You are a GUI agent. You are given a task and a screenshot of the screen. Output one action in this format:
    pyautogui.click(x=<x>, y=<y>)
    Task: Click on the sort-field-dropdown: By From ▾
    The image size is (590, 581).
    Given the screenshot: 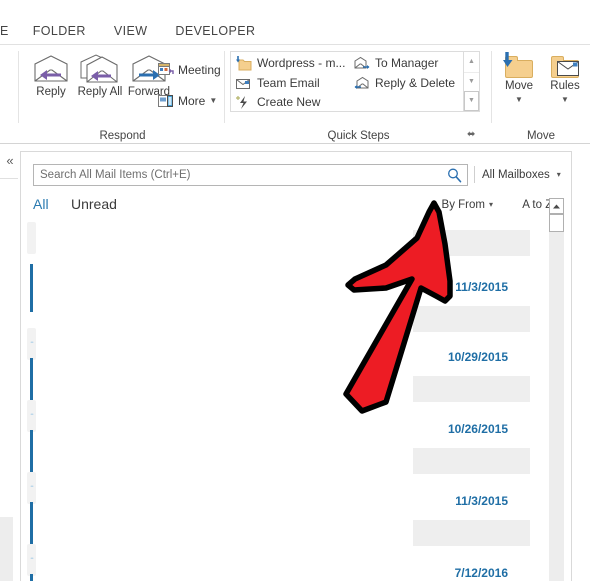 What is the action you would take?
    pyautogui.click(x=467, y=205)
    